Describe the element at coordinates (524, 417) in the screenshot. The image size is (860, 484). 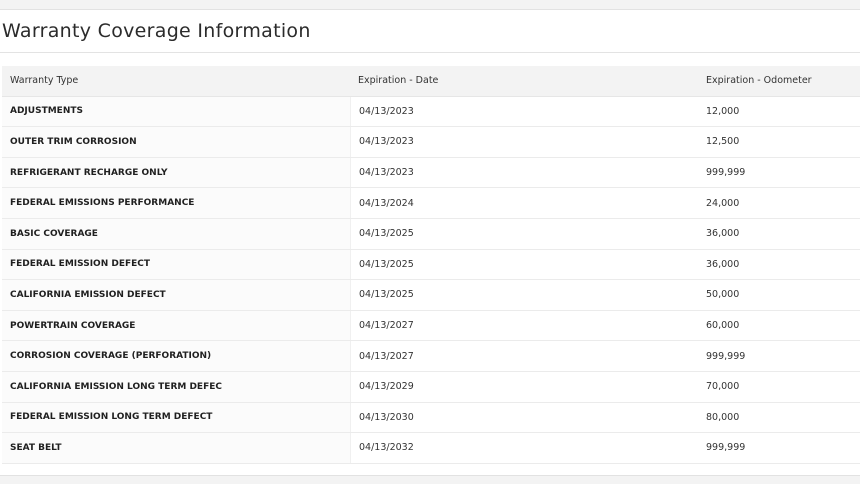
I see `cell-expiration-date: 04/13/2030` at that location.